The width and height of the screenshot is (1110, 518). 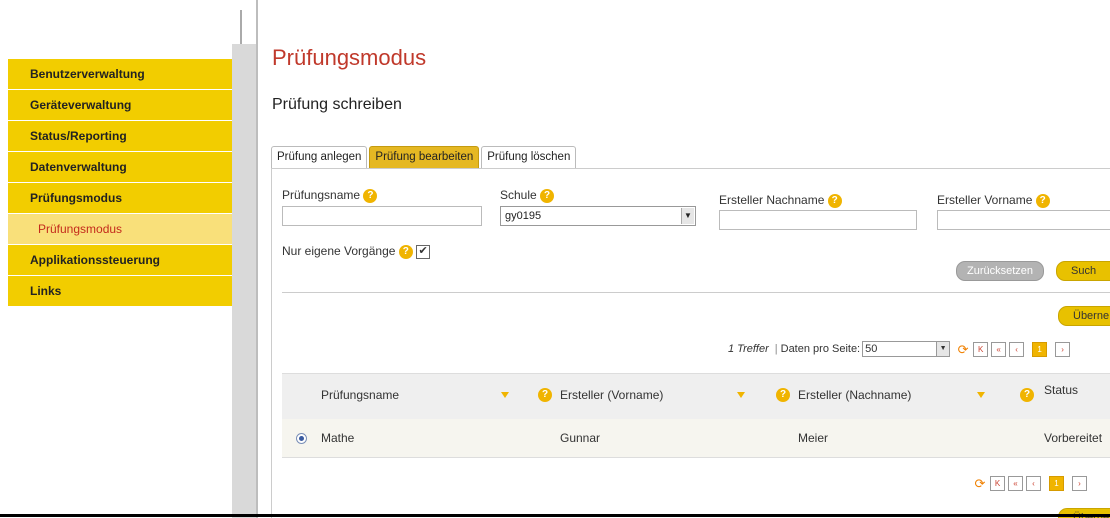 I want to click on school-select-value: gy0195, so click(x=523, y=216).